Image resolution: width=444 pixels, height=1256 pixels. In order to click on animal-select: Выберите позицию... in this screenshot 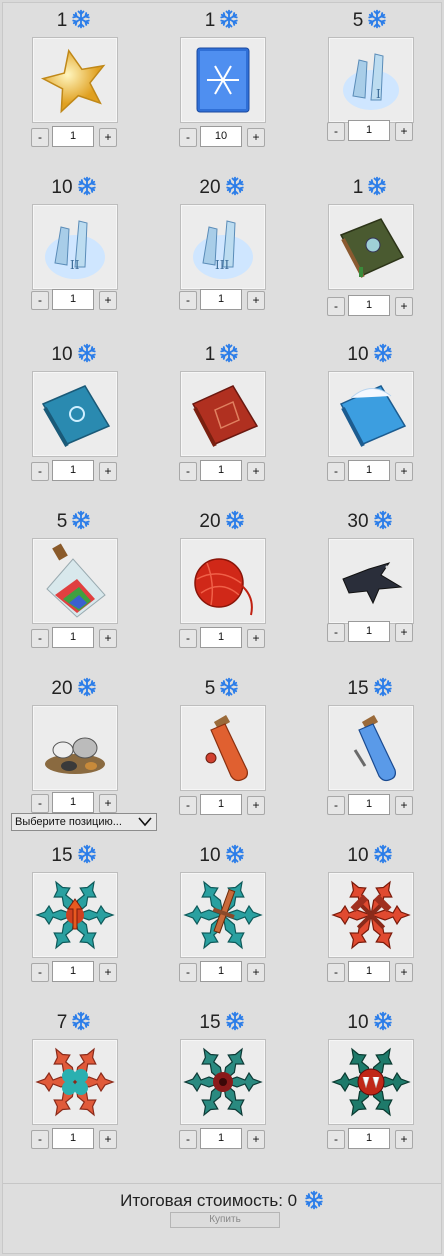, I will do `click(84, 822)`.